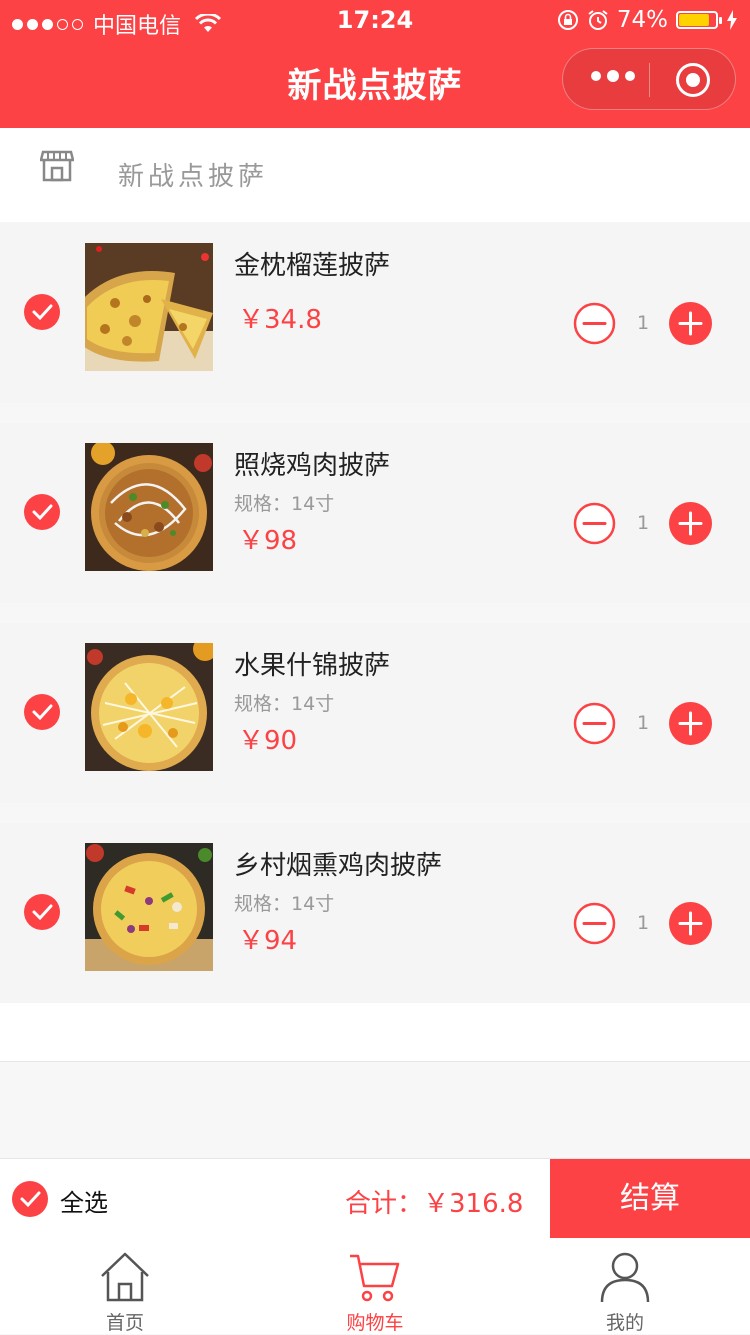 The height and width of the screenshot is (1335, 750). Describe the element at coordinates (268, 741) in the screenshot. I see `product-price: ￥90` at that location.